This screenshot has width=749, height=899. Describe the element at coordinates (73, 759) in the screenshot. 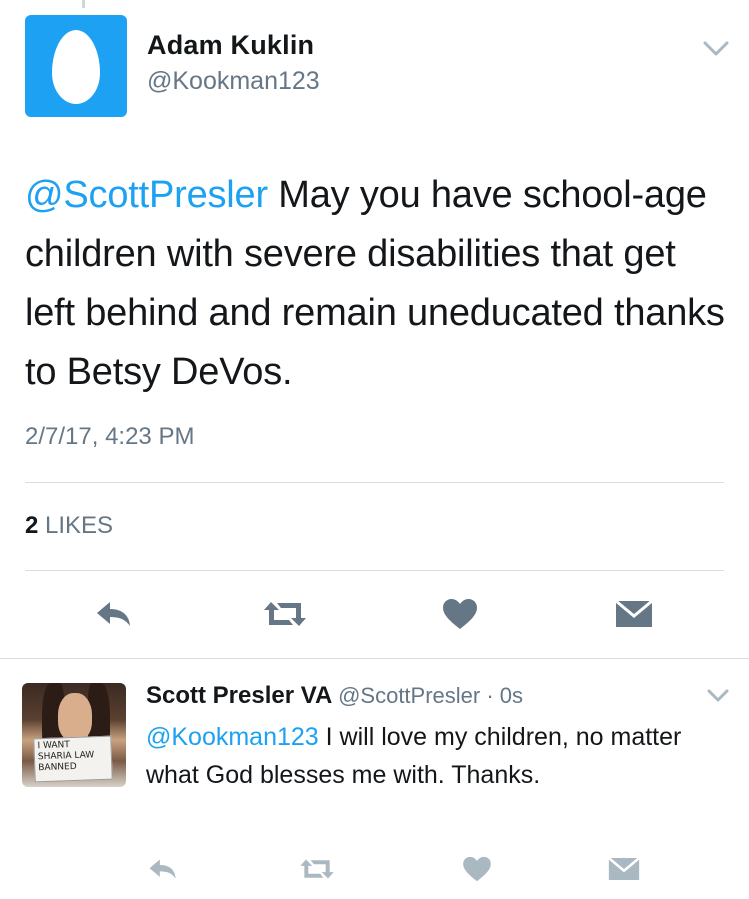

I see `avatar-sign: I WANT SHARIA LAW BANNED` at that location.